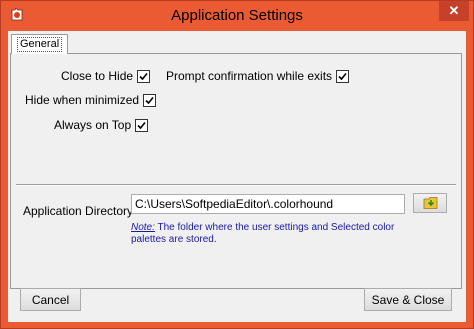 This screenshot has height=329, width=474. I want to click on always-on-top-checkbox, so click(142, 125).